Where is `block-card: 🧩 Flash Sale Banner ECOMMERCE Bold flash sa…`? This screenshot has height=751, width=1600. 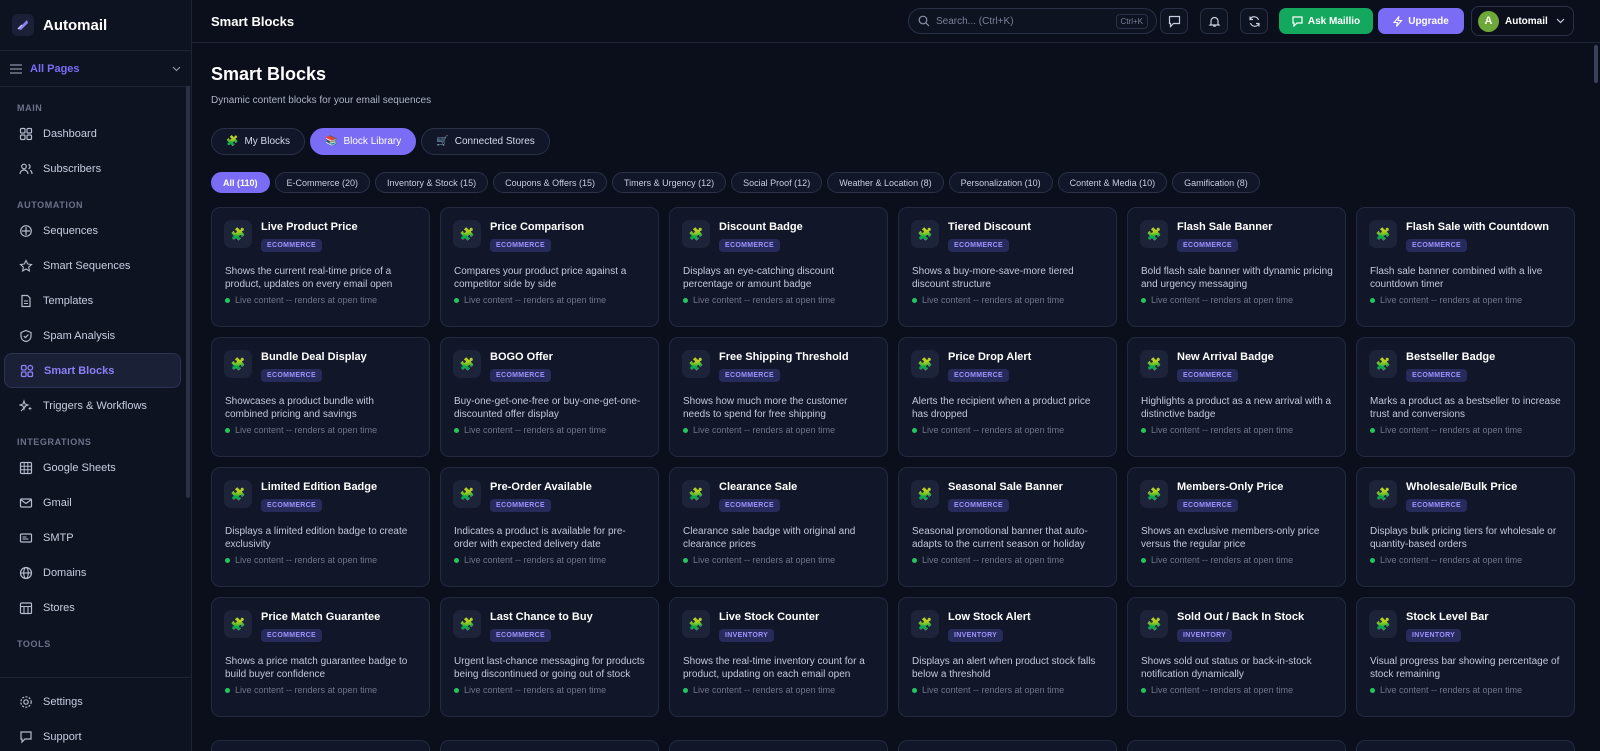 block-card: 🧩 Flash Sale Banner ECOMMERCE Bold flash sa… is located at coordinates (1236, 267).